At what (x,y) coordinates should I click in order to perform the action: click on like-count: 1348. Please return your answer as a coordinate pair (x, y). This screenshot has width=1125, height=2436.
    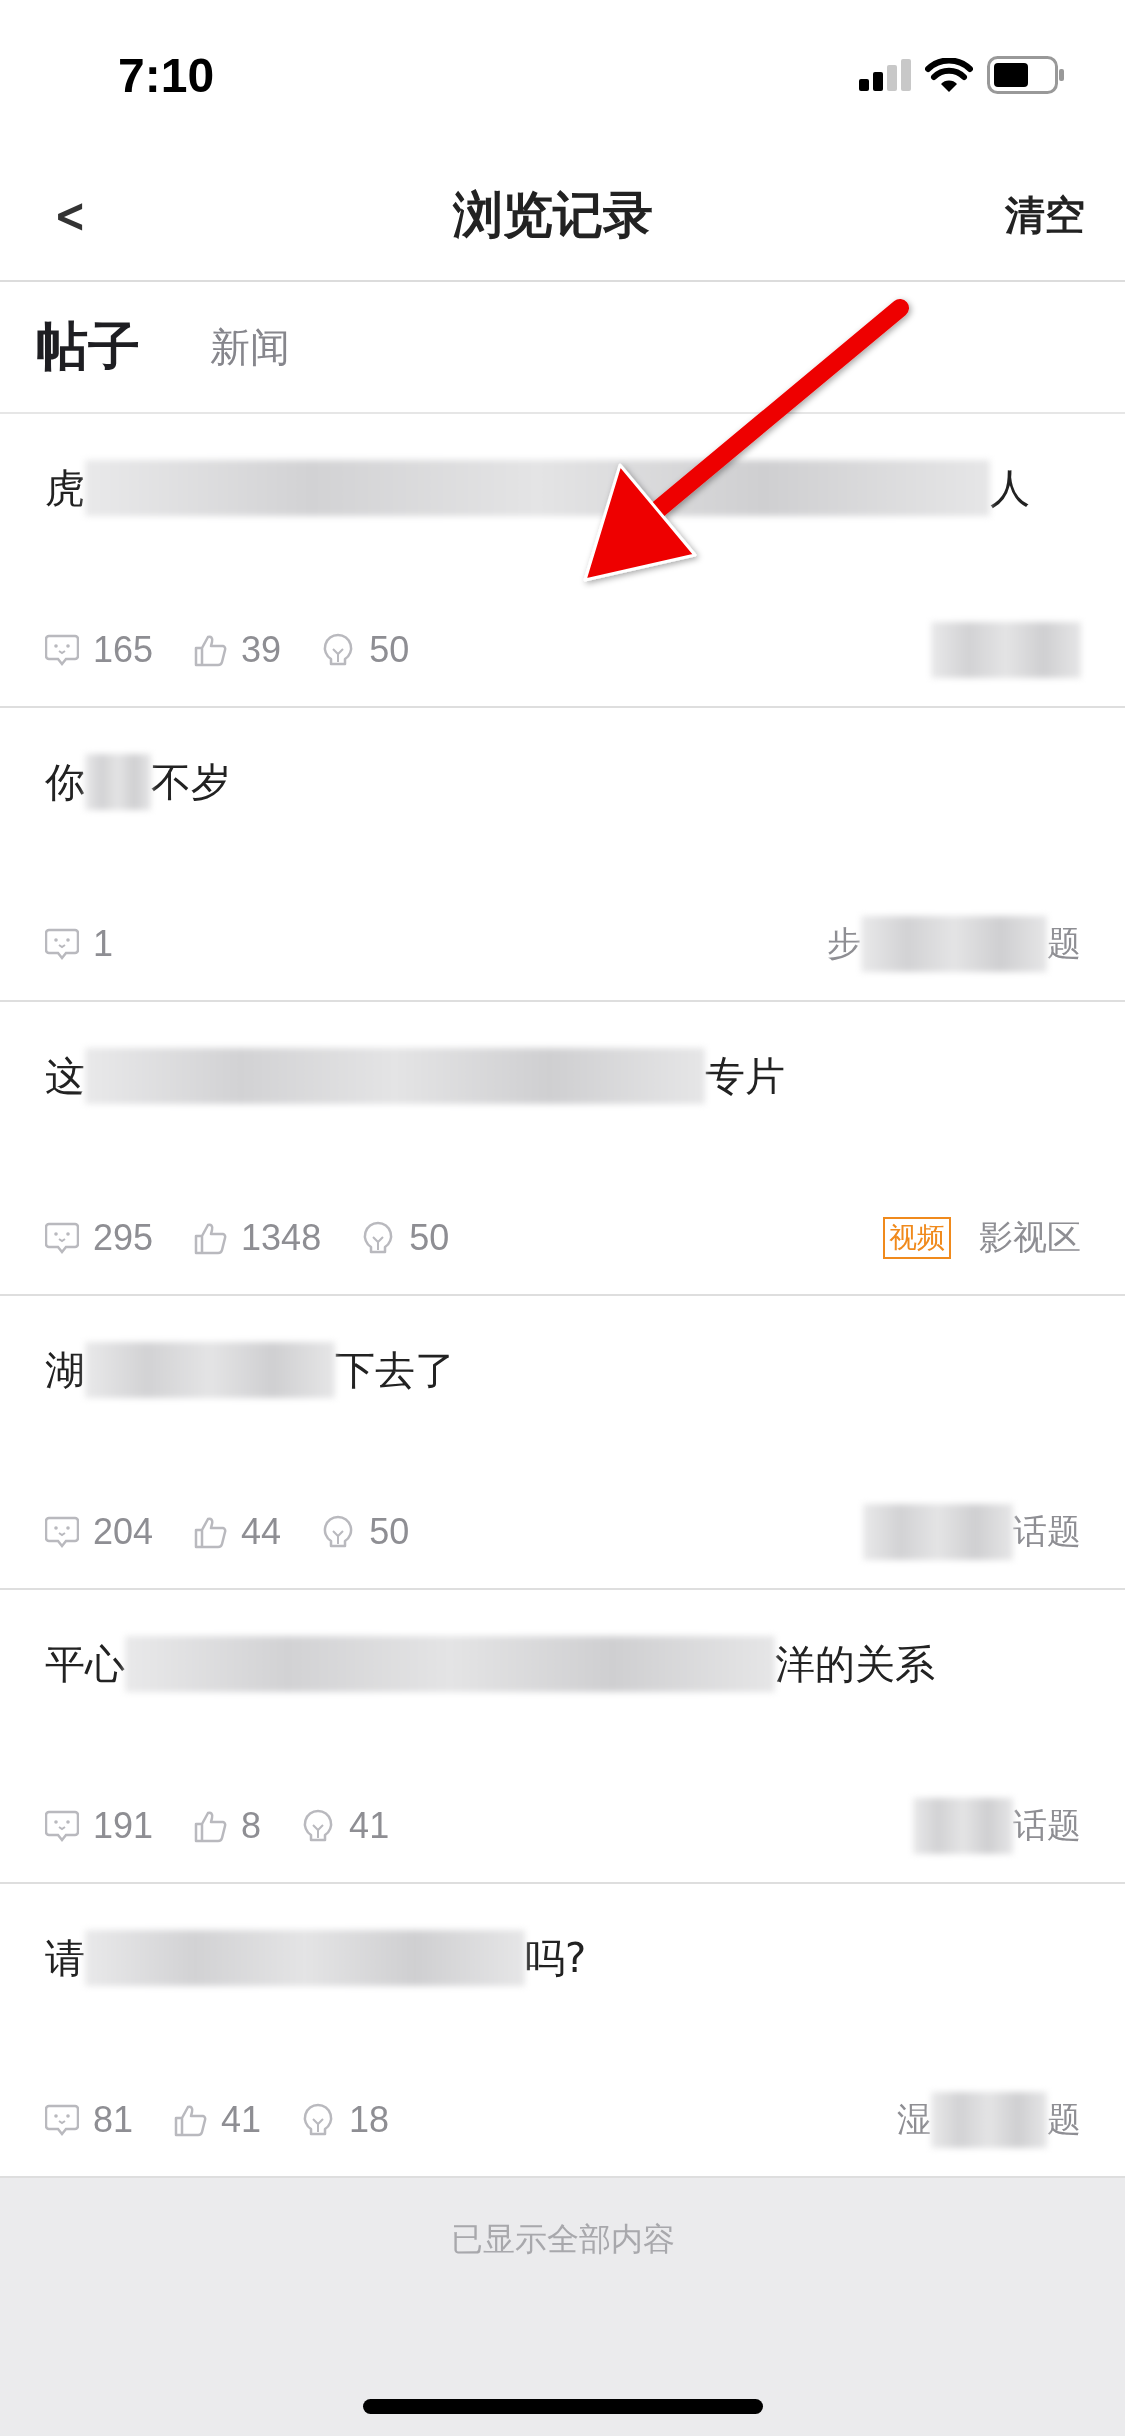
    Looking at the image, I should click on (281, 1238).